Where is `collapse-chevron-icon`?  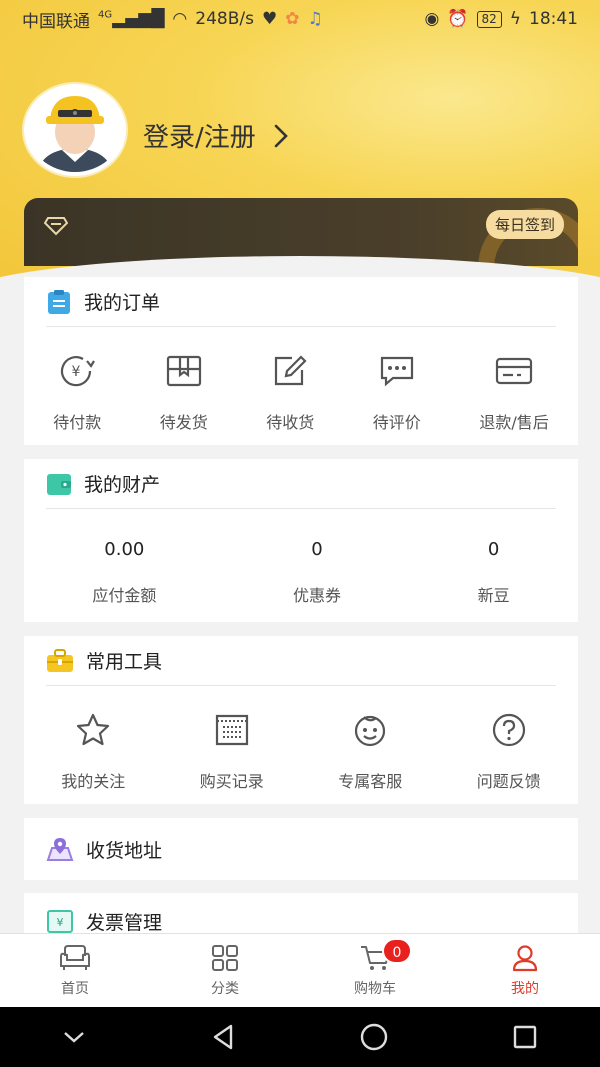
collapse-chevron-icon is located at coordinates (74, 1037).